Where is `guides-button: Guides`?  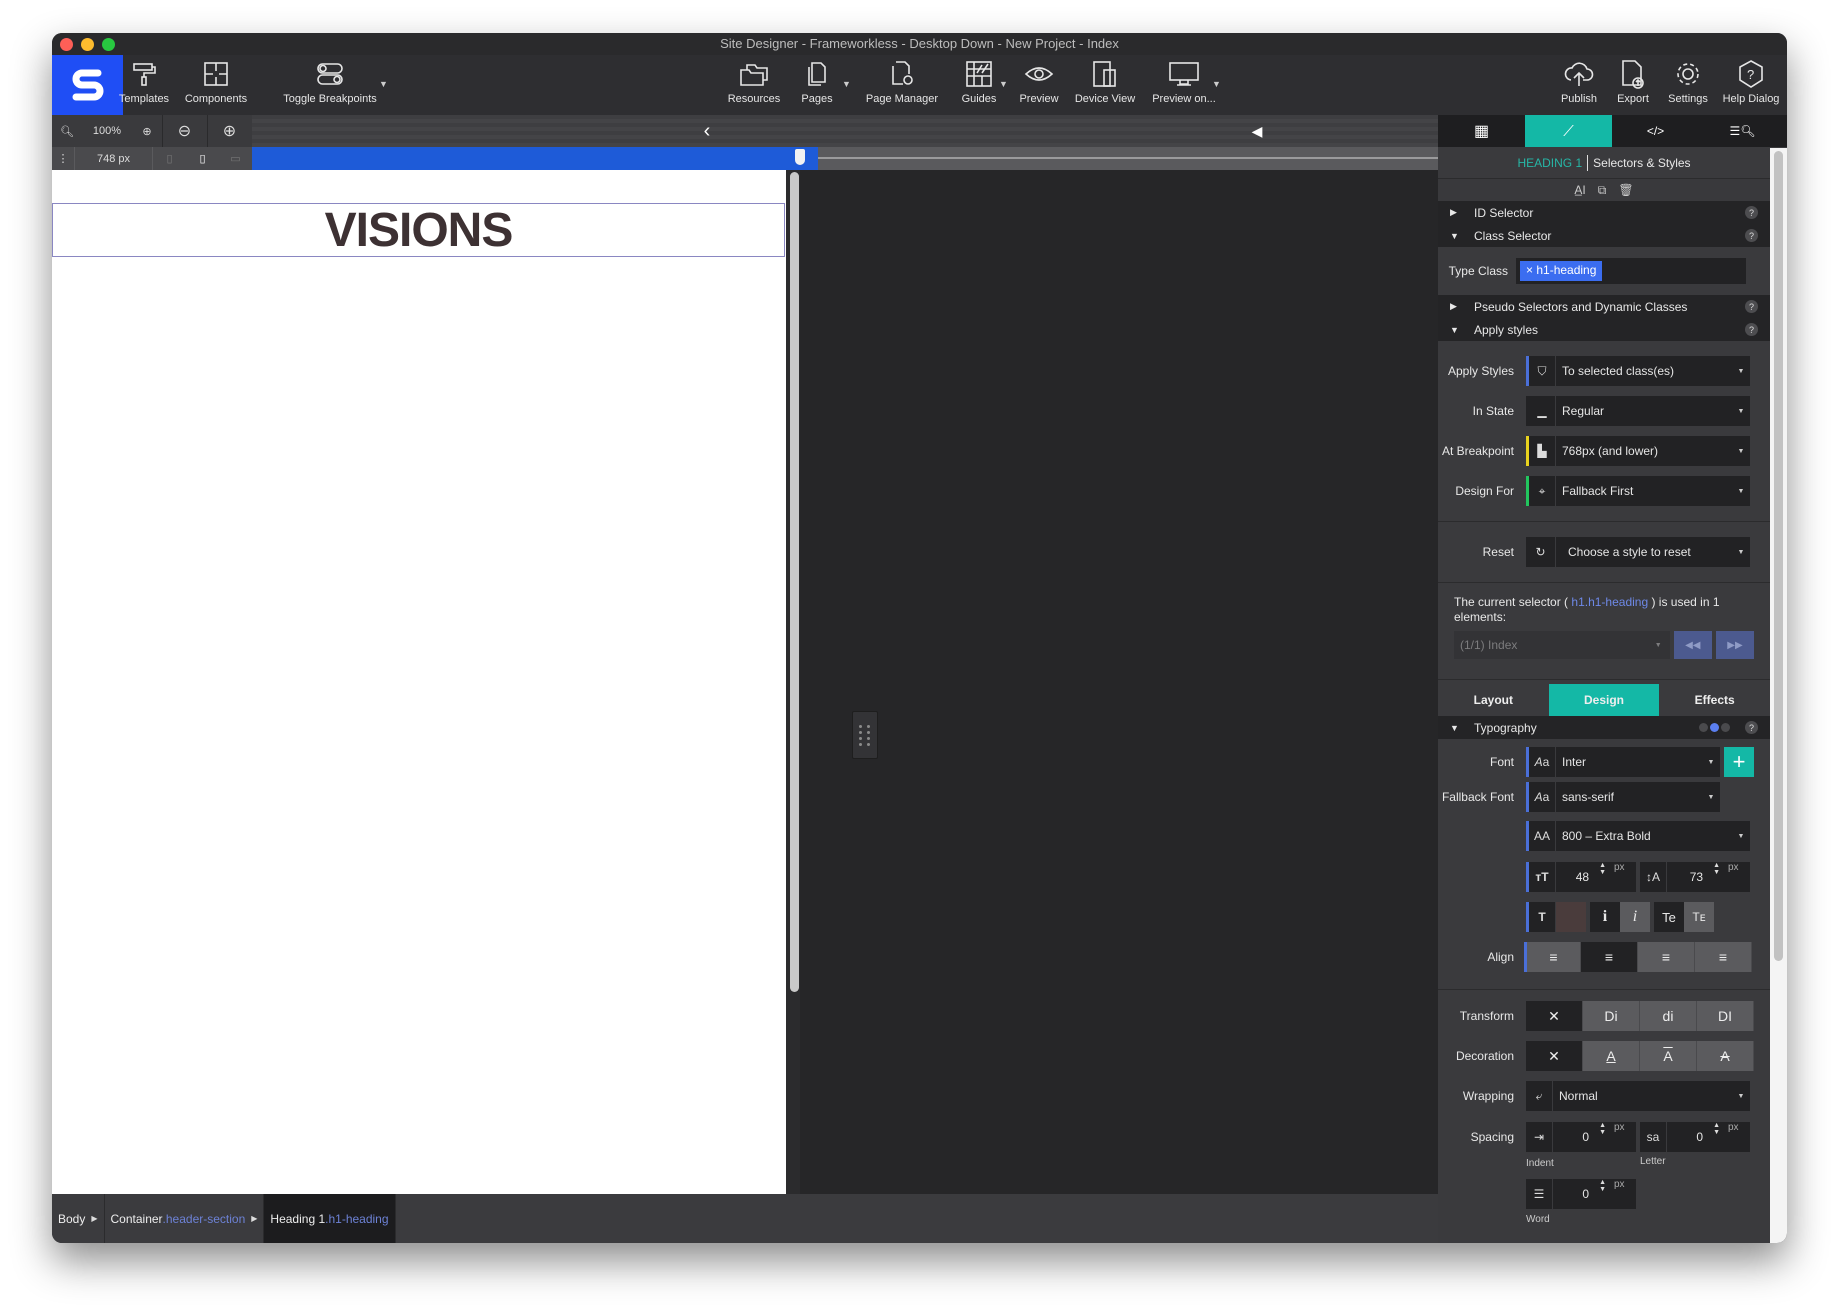 guides-button: Guides is located at coordinates (979, 85).